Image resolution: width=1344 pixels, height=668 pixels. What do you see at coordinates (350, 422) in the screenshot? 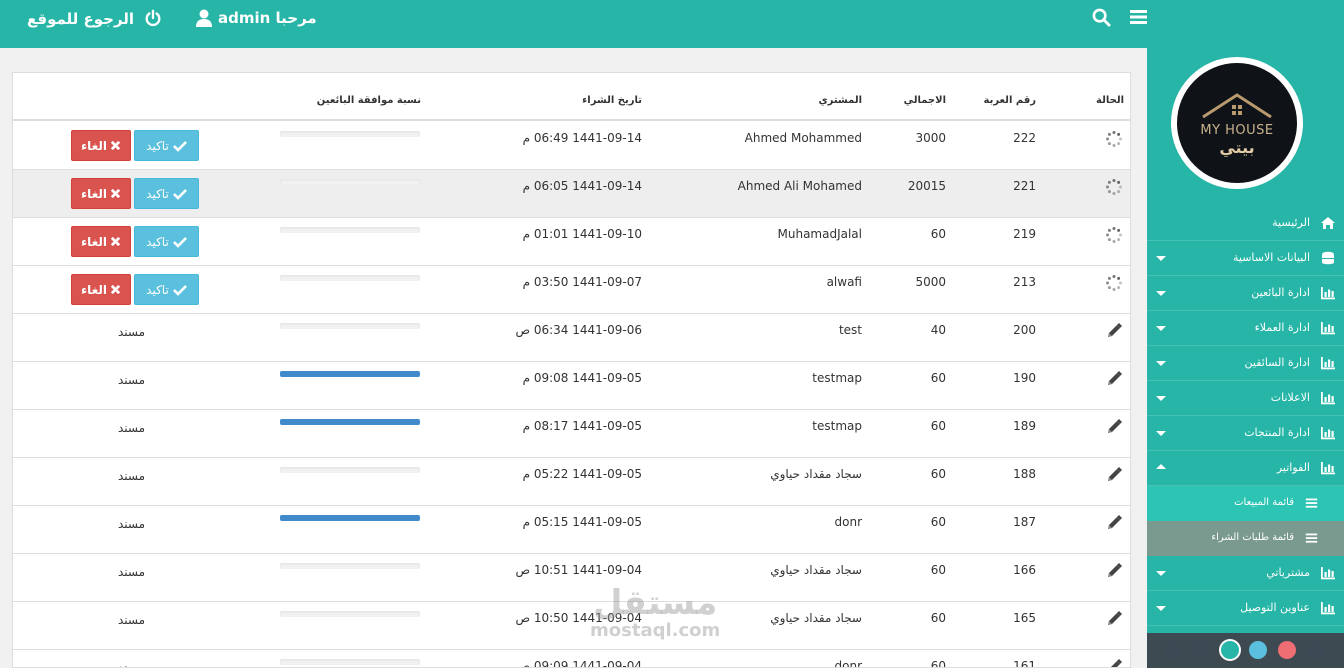
I see `approval-progress-fill` at bounding box center [350, 422].